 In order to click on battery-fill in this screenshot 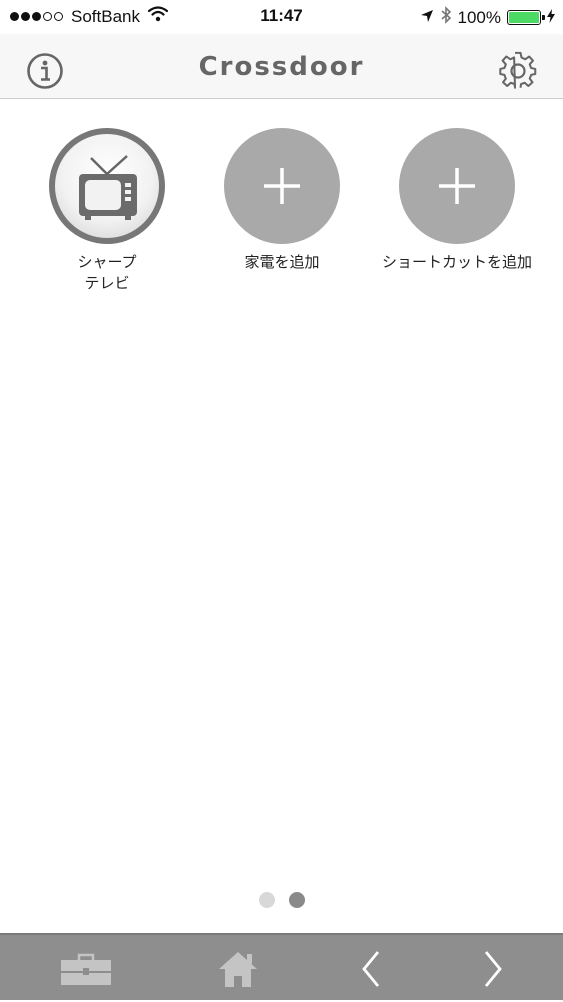, I will do `click(524, 17)`.